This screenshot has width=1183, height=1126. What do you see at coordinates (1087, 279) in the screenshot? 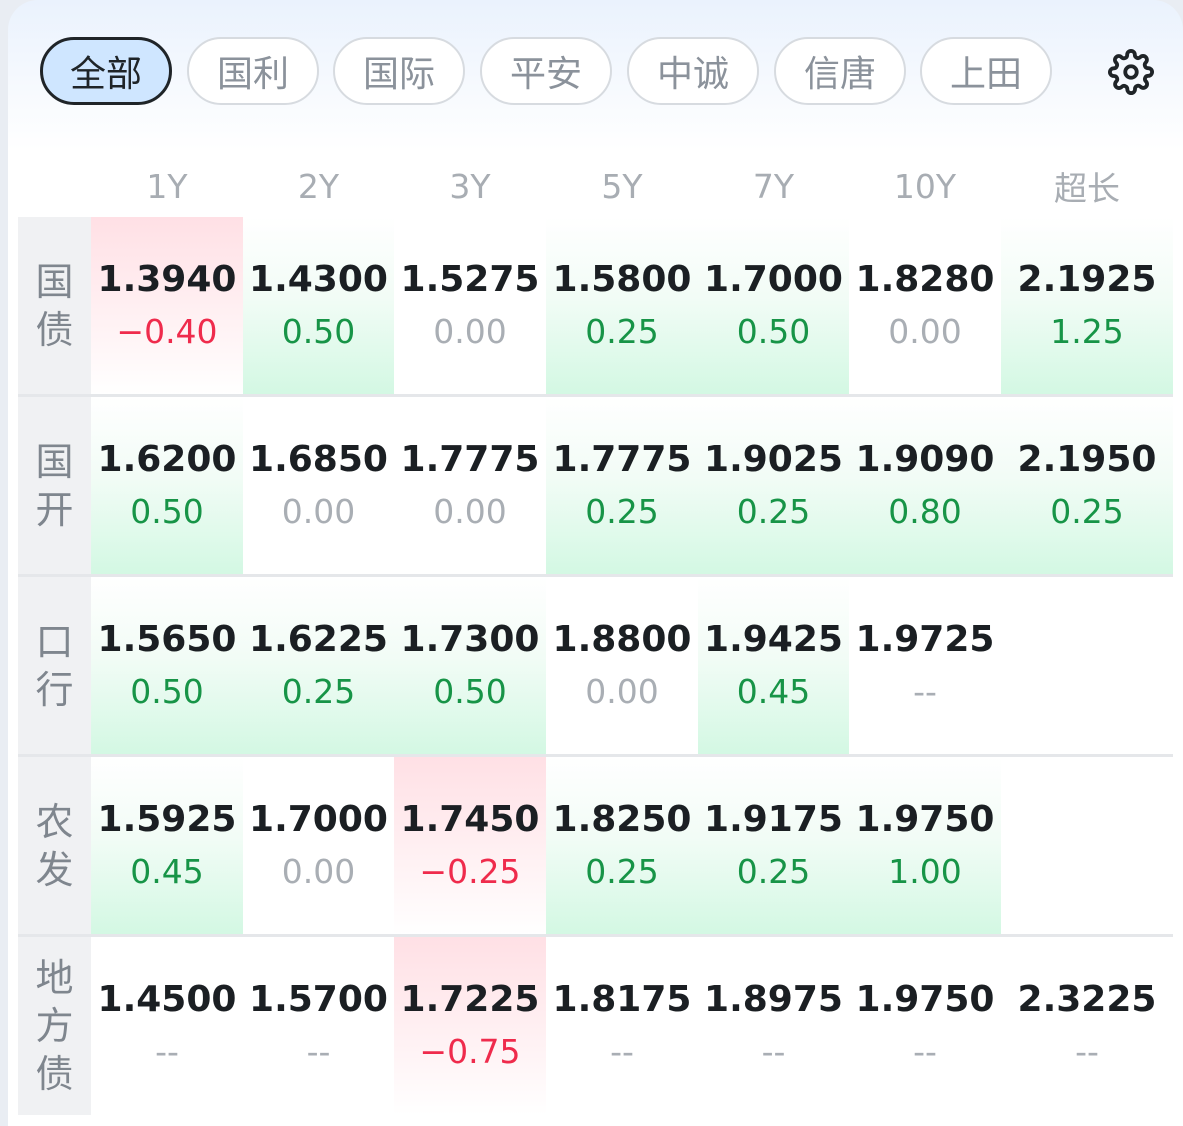
I see `yield-value: 2.1925` at bounding box center [1087, 279].